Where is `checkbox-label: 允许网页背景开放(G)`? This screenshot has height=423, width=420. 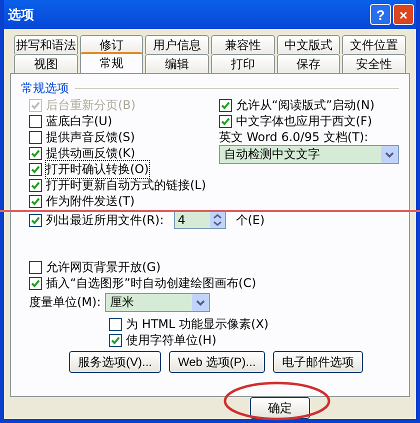 checkbox-label: 允许网页背景开放(G) is located at coordinates (103, 267).